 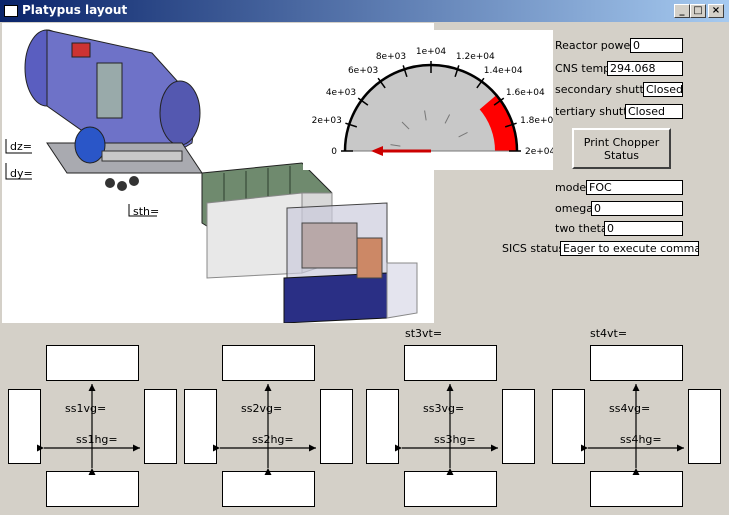 I want to click on gauge-tick-label: 6e+03, so click(x=363, y=71).